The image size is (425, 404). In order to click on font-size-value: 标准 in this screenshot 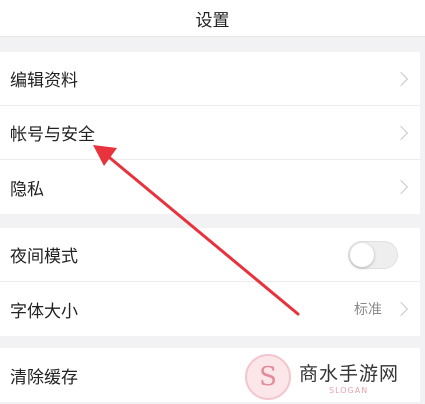, I will do `click(368, 310)`.